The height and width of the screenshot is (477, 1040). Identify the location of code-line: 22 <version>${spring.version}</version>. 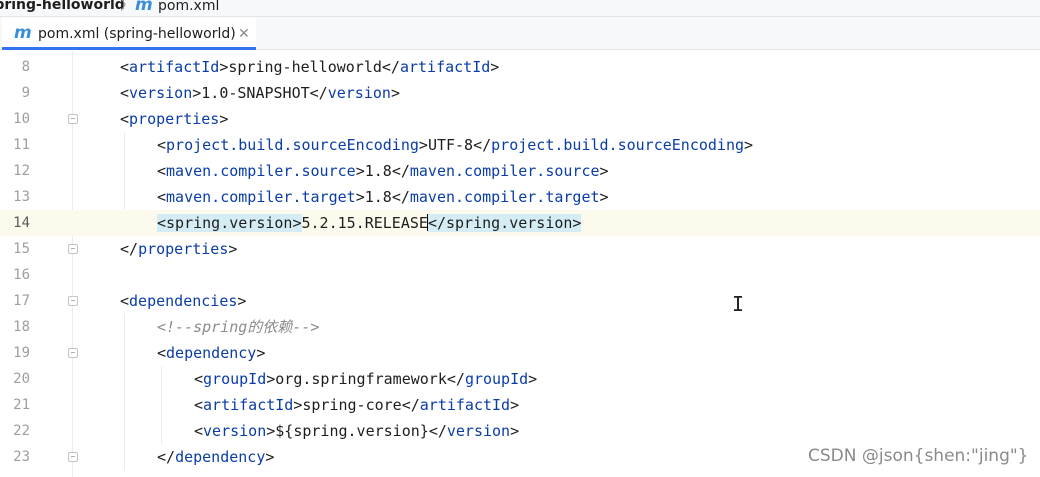
(520, 431).